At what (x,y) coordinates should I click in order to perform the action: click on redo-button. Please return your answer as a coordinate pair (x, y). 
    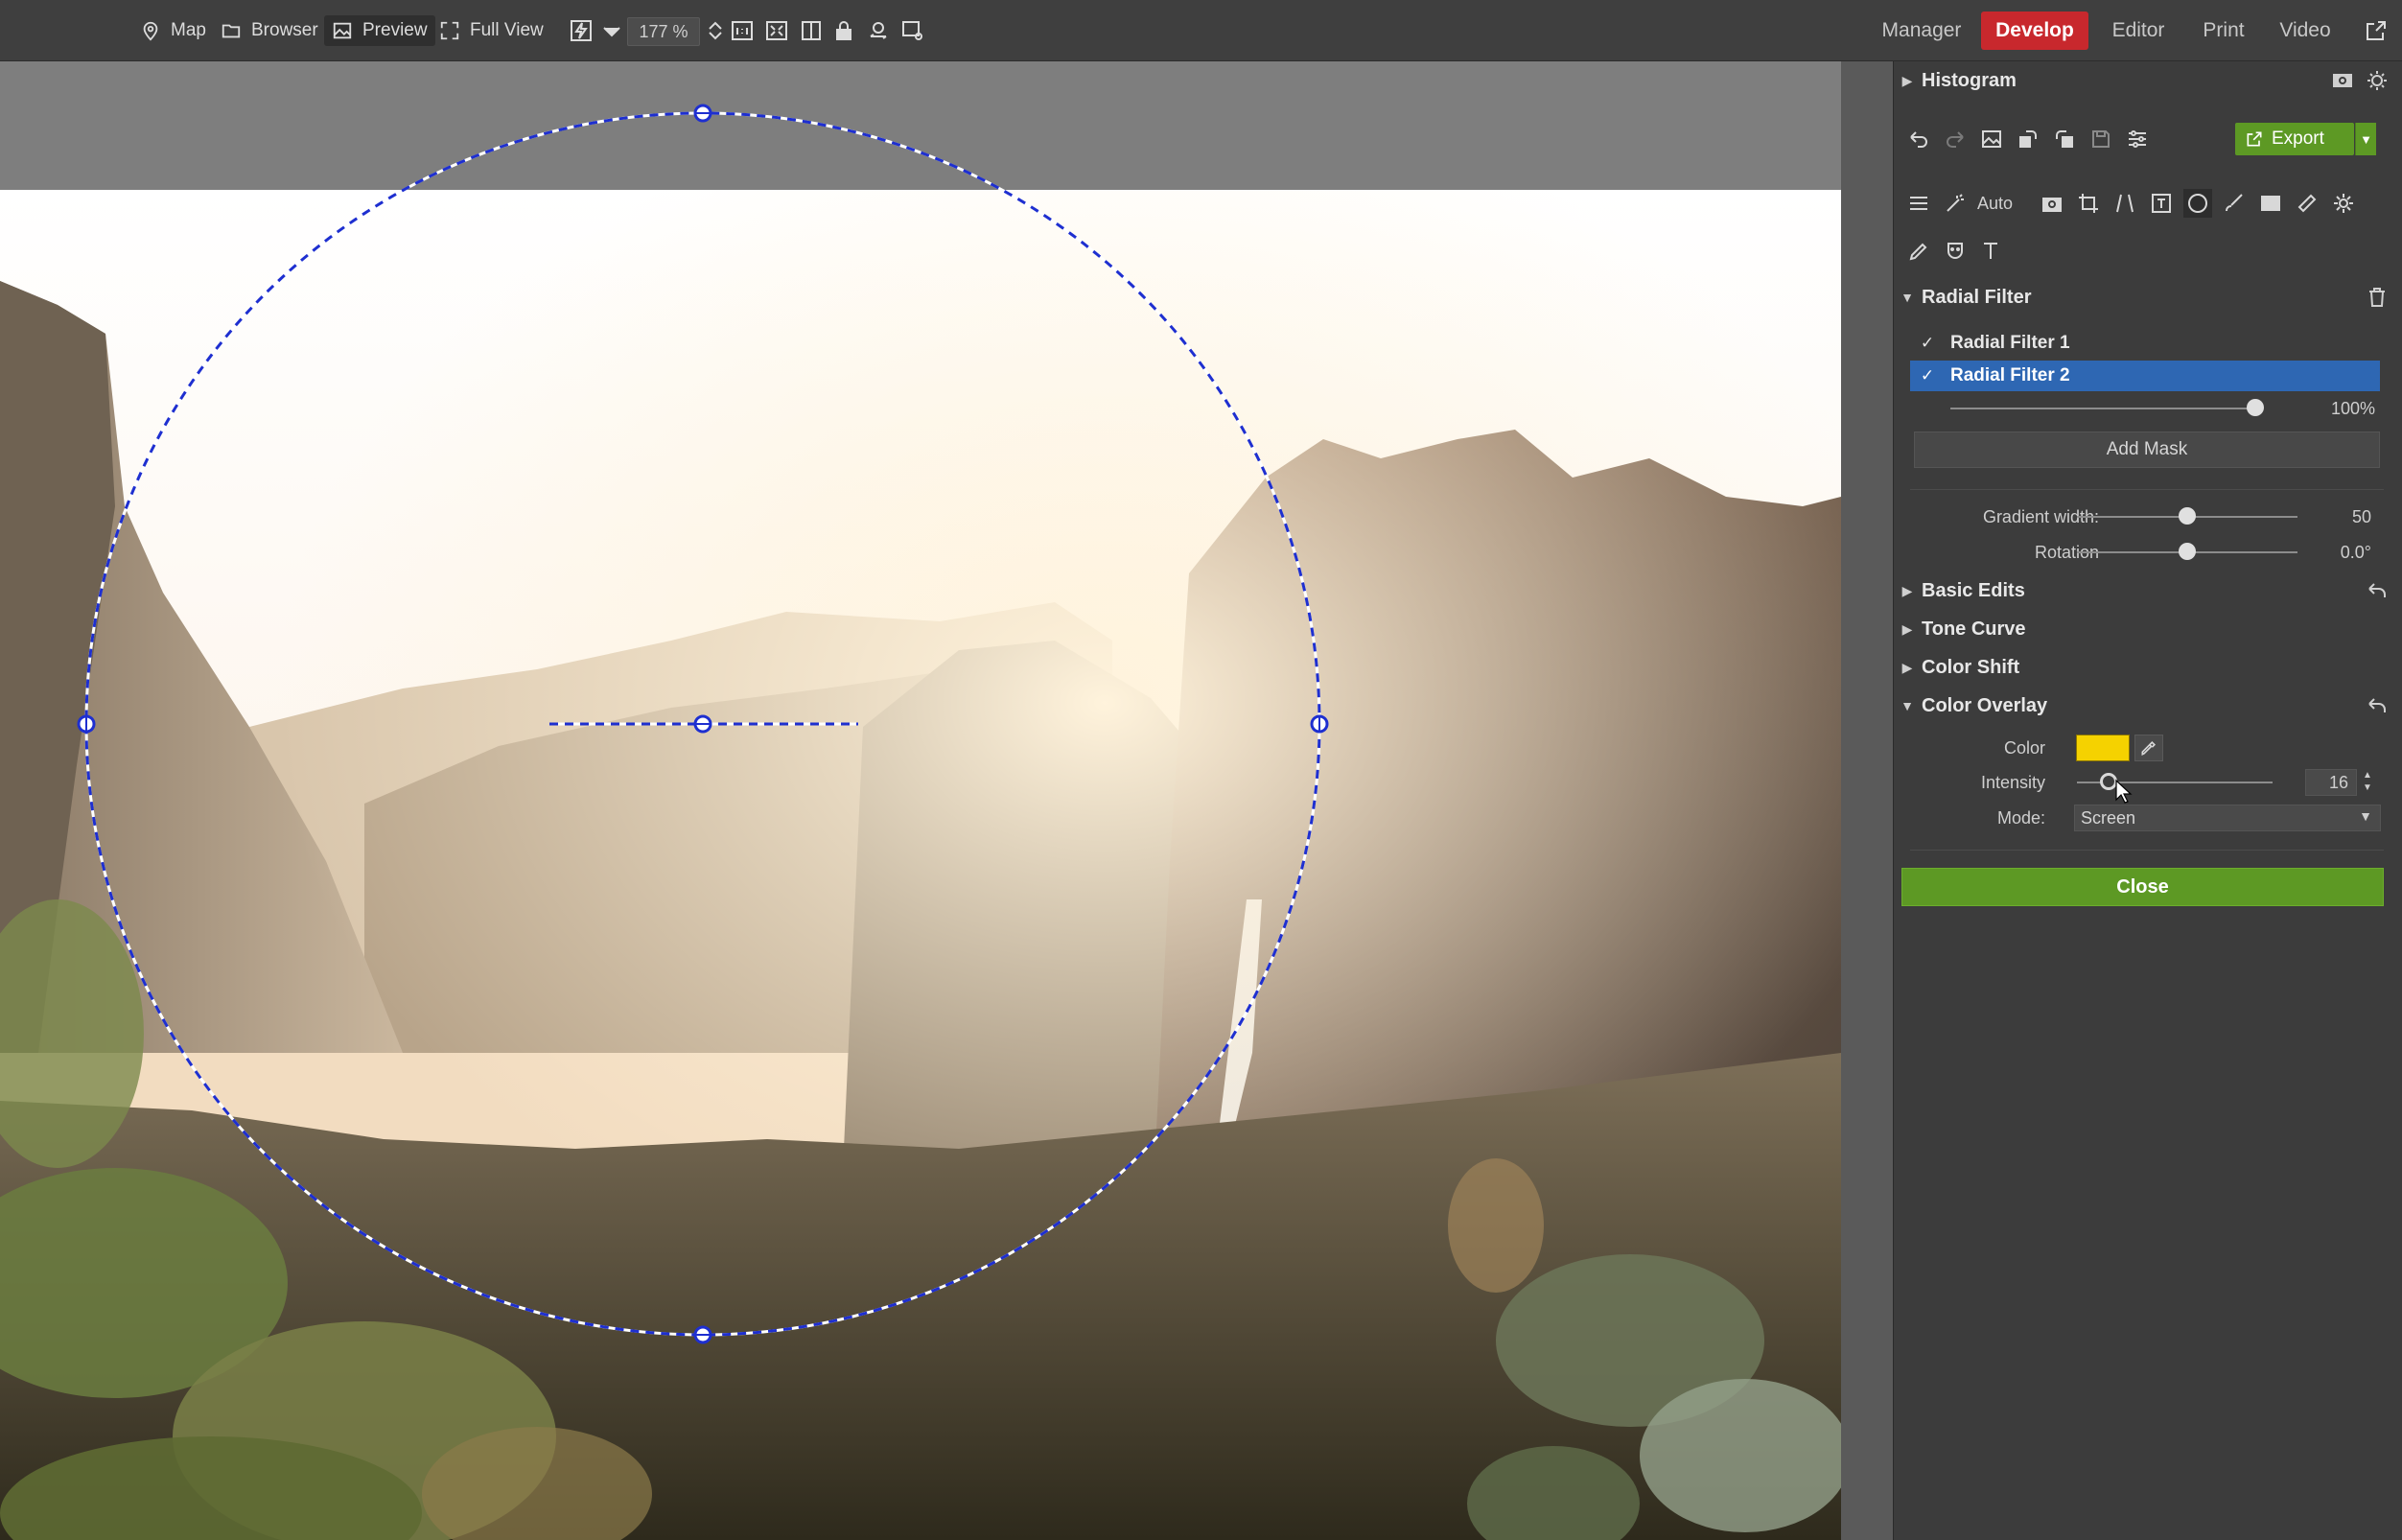
    Looking at the image, I should click on (1955, 139).